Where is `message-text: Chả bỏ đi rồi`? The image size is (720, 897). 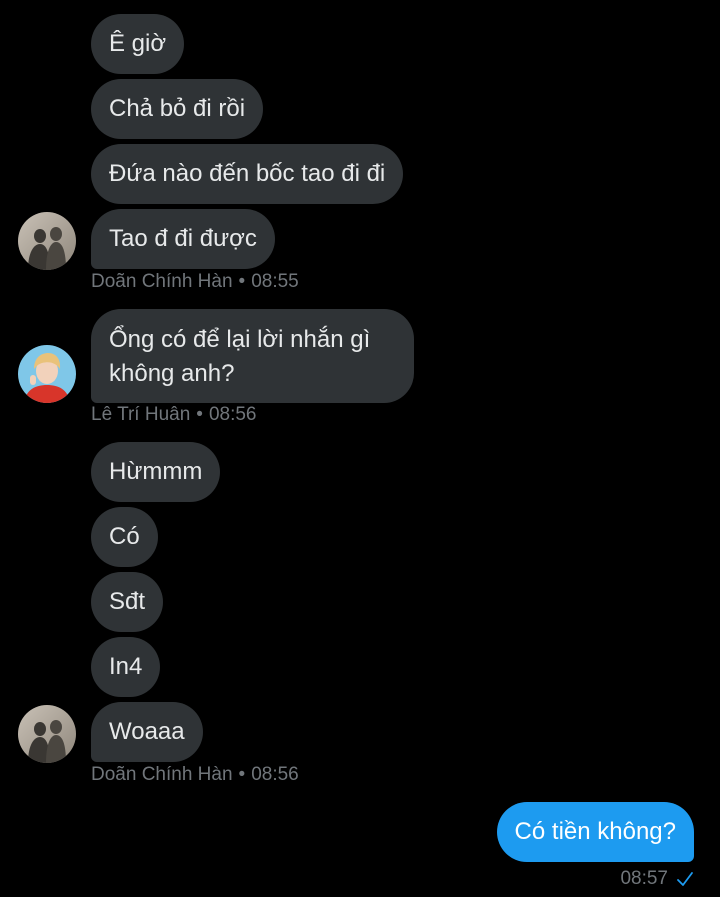
message-text: Chả bỏ đi rồi is located at coordinates (177, 108).